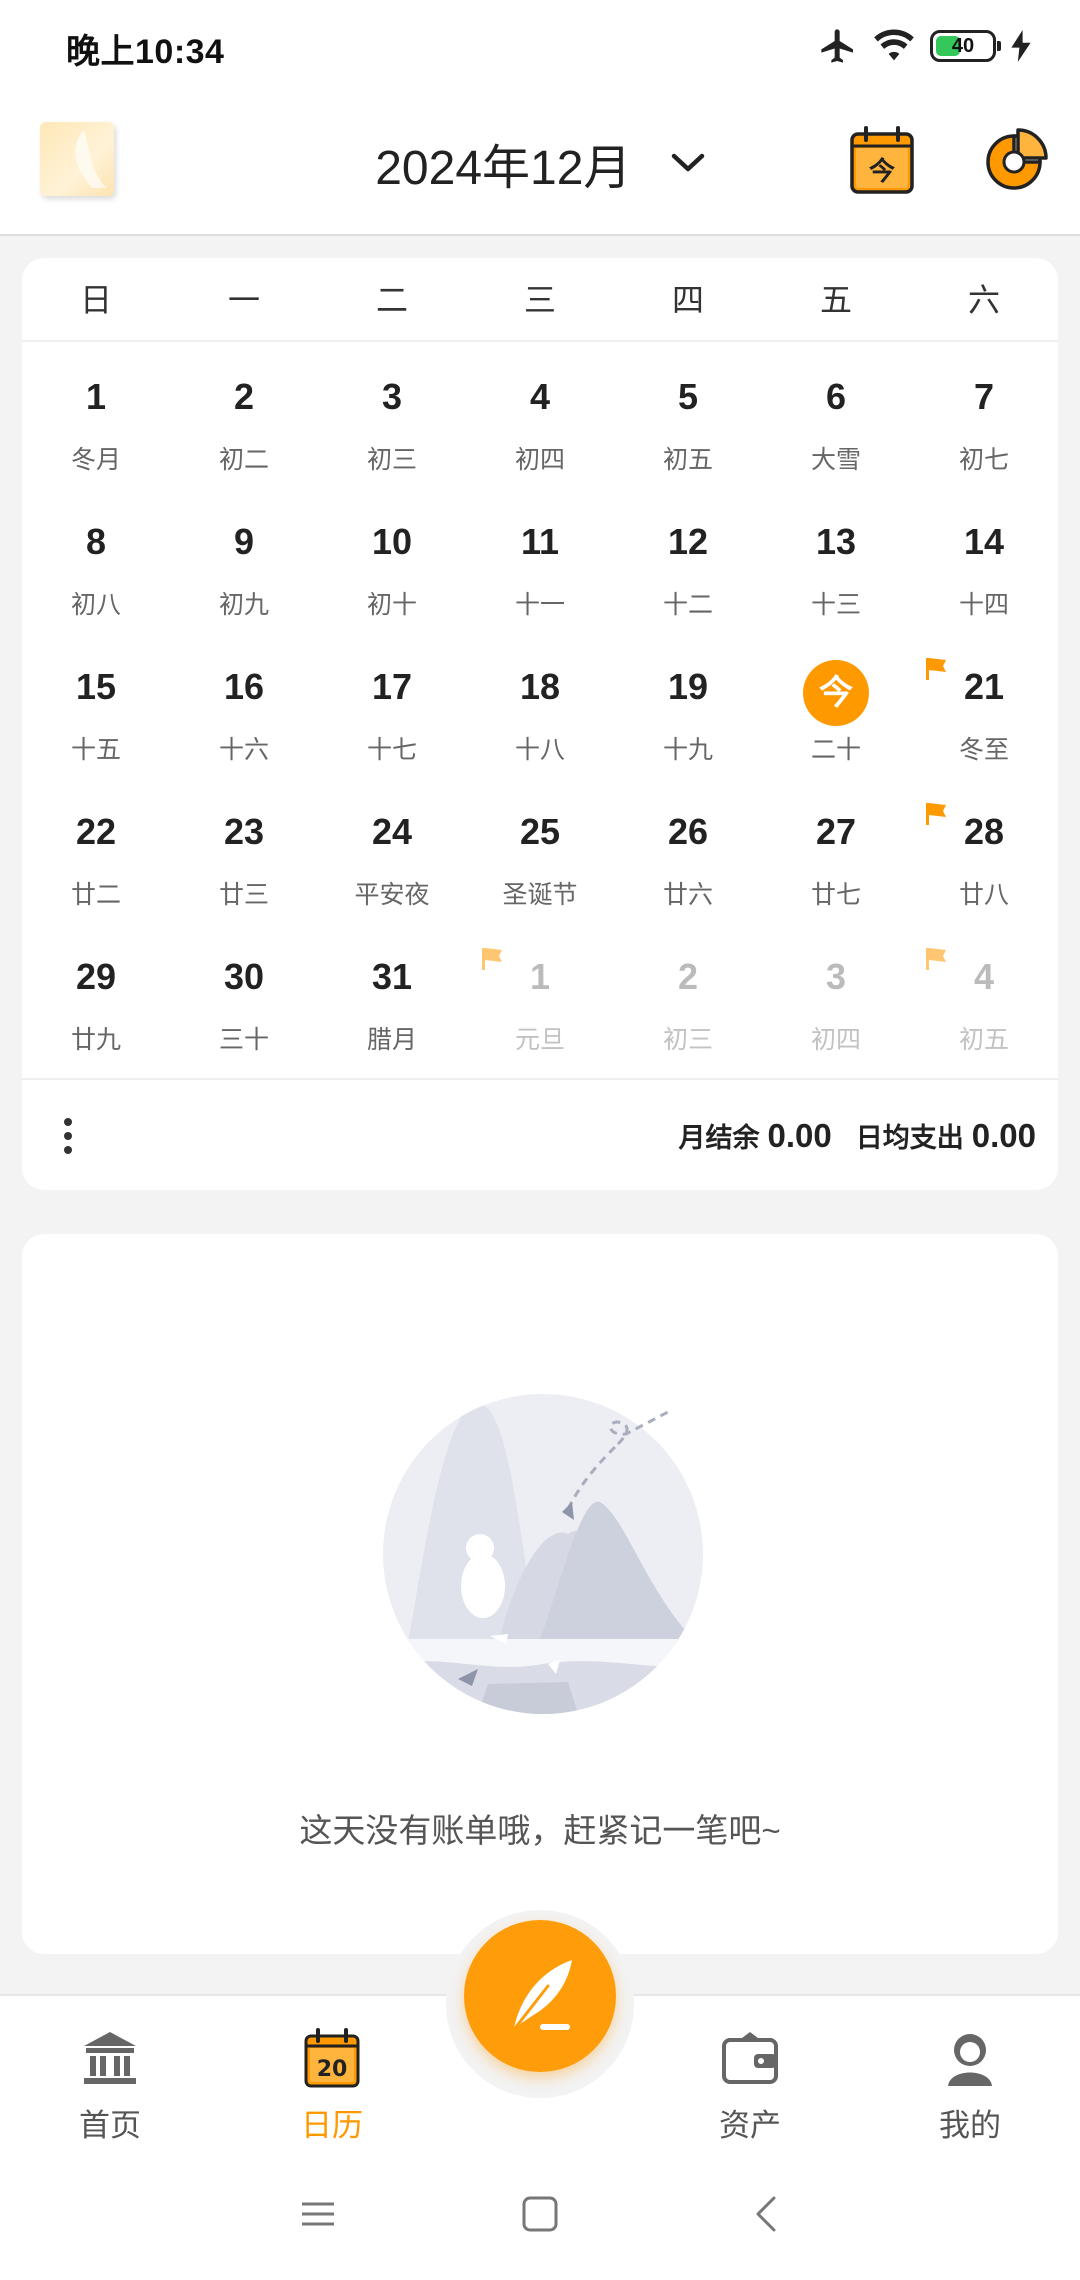  I want to click on calendar-today-icon: 今, so click(882, 160).